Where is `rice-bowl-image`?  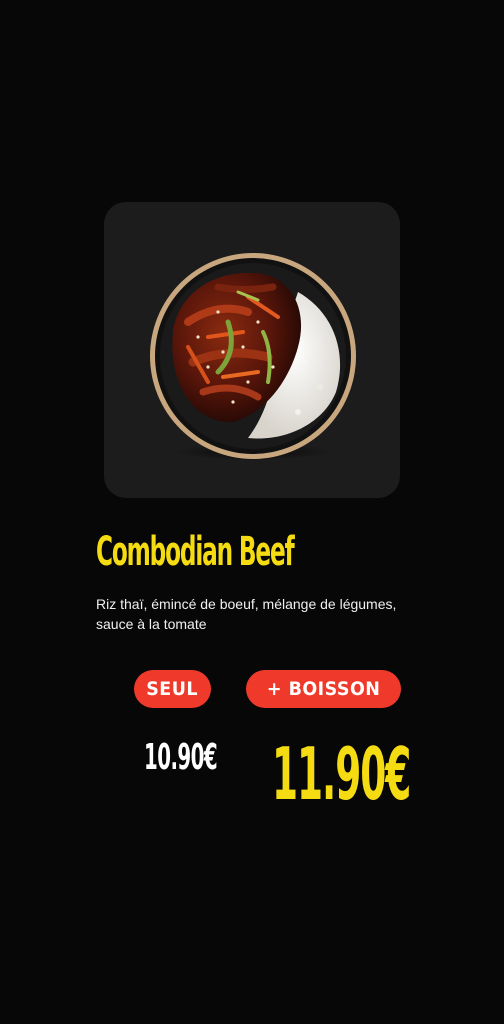
rice-bowl-image is located at coordinates (253, 356).